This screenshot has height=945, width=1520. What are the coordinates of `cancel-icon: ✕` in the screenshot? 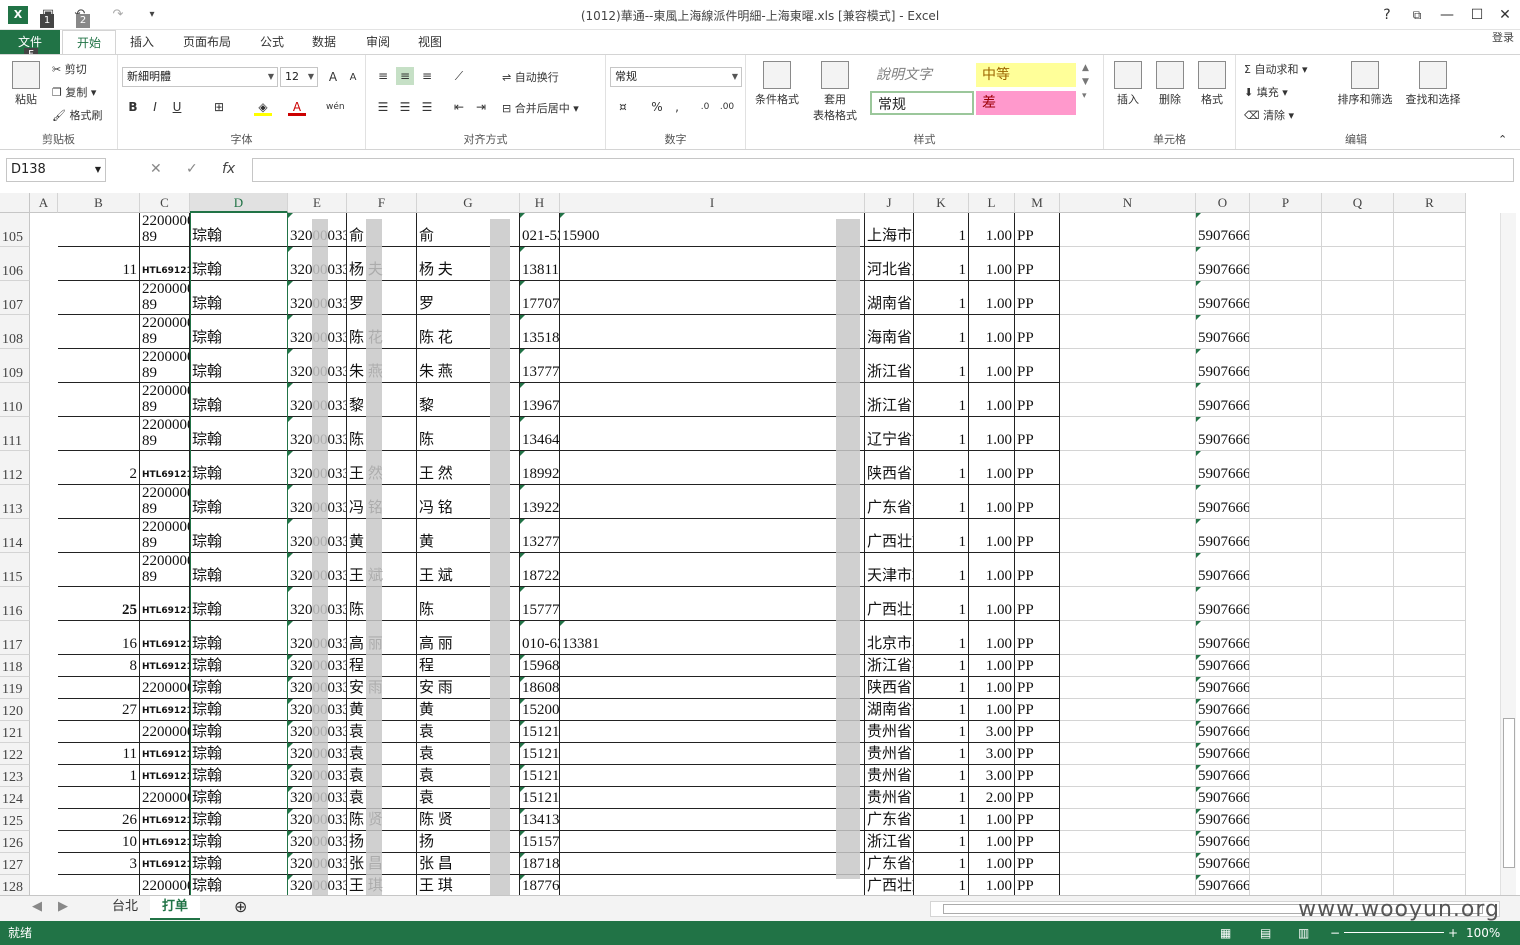 It's located at (156, 169).